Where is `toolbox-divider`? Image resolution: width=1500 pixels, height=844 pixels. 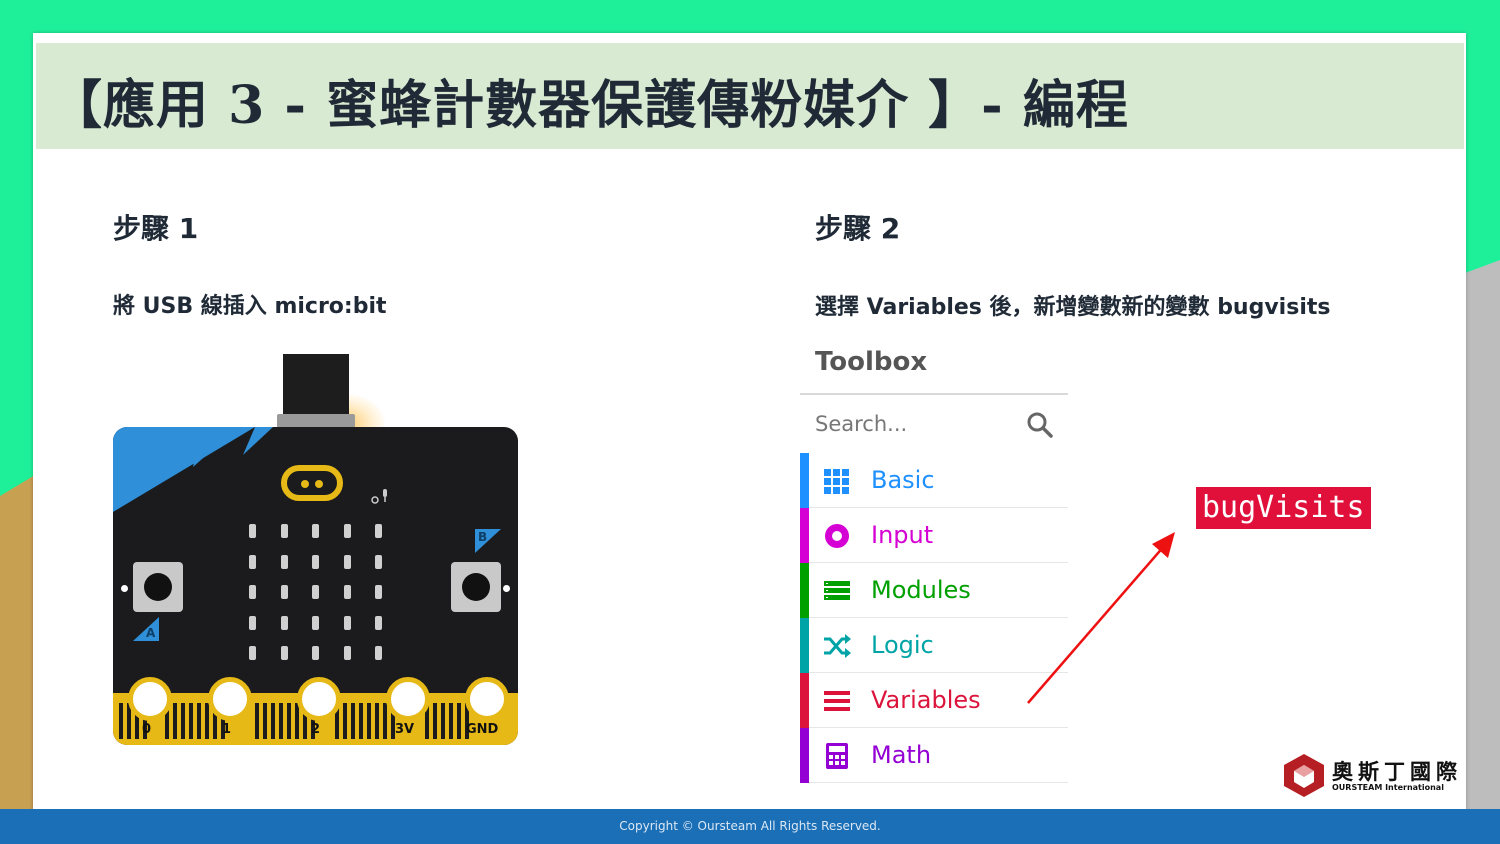
toolbox-divider is located at coordinates (934, 394).